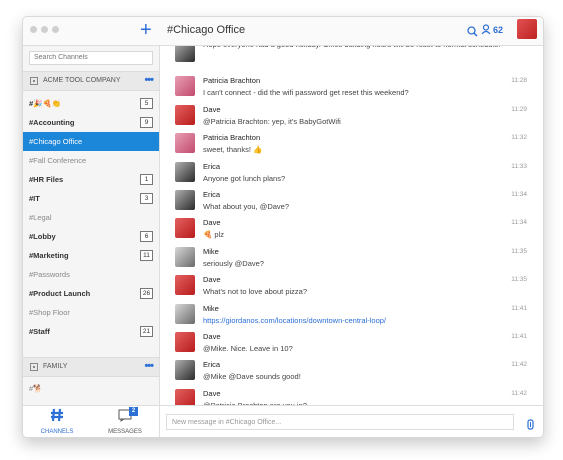 The width and height of the screenshot is (563, 460). What do you see at coordinates (519, 137) in the screenshot?
I see `message-timestamp: 11:32` at bounding box center [519, 137].